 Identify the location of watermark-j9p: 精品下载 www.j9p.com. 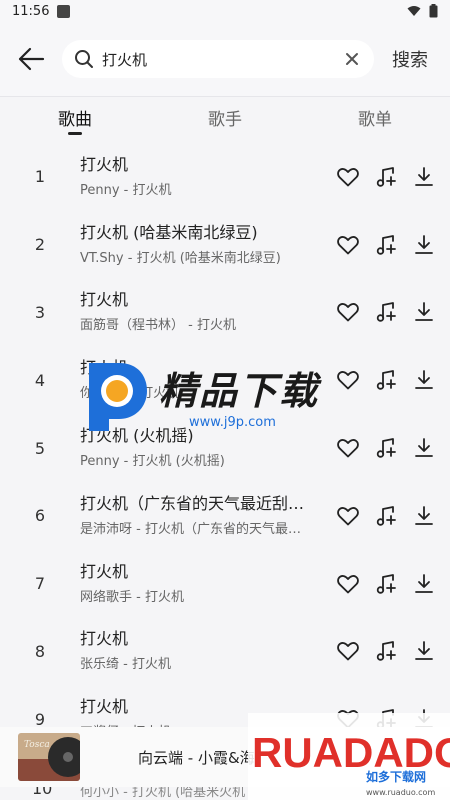
(220, 395).